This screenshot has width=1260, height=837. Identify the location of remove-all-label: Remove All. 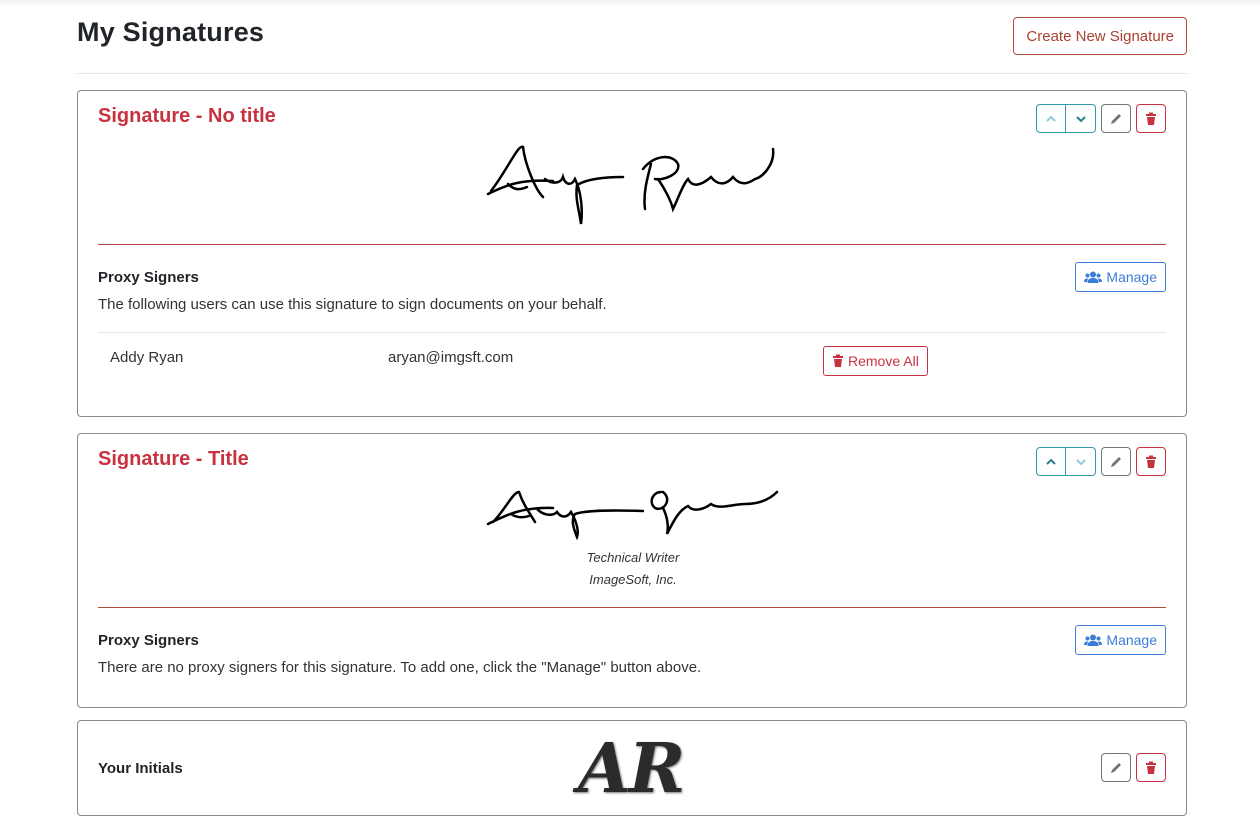
(883, 361).